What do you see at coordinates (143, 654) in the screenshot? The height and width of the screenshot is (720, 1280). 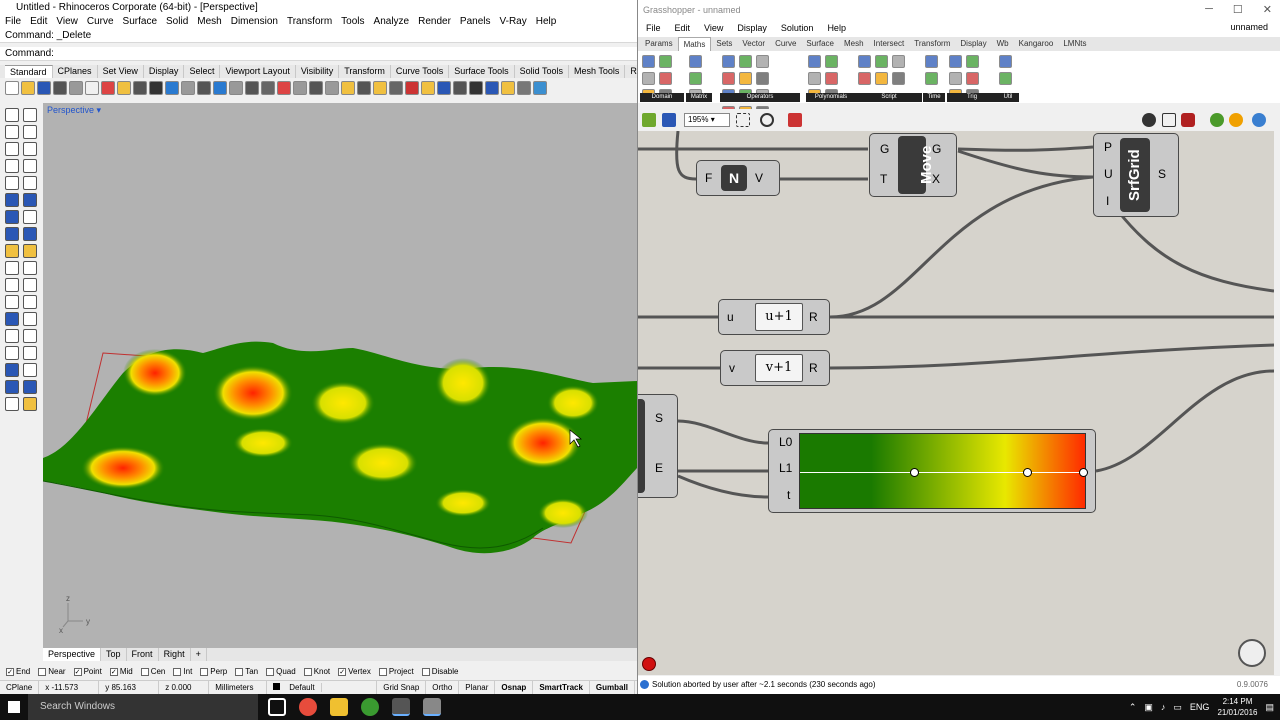 I see `viewport-tab-front: Front` at bounding box center [143, 654].